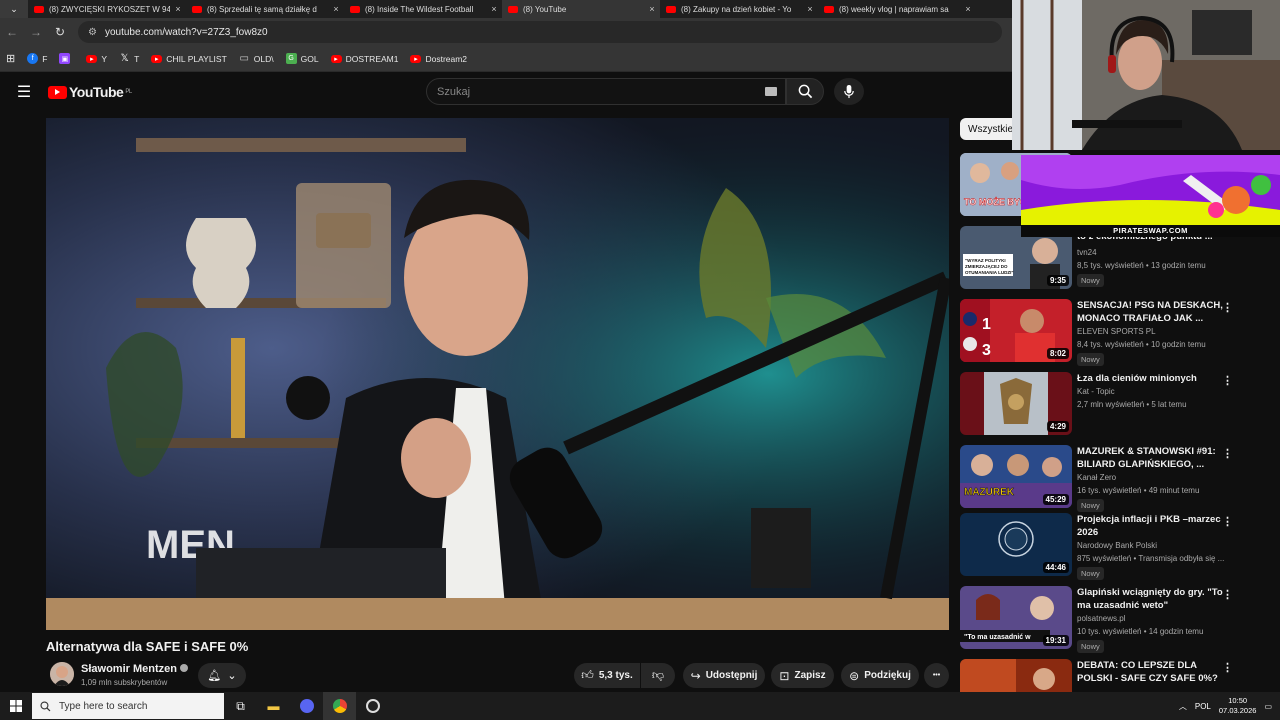  I want to click on taskbar-search-input: Type here to search, so click(128, 706).